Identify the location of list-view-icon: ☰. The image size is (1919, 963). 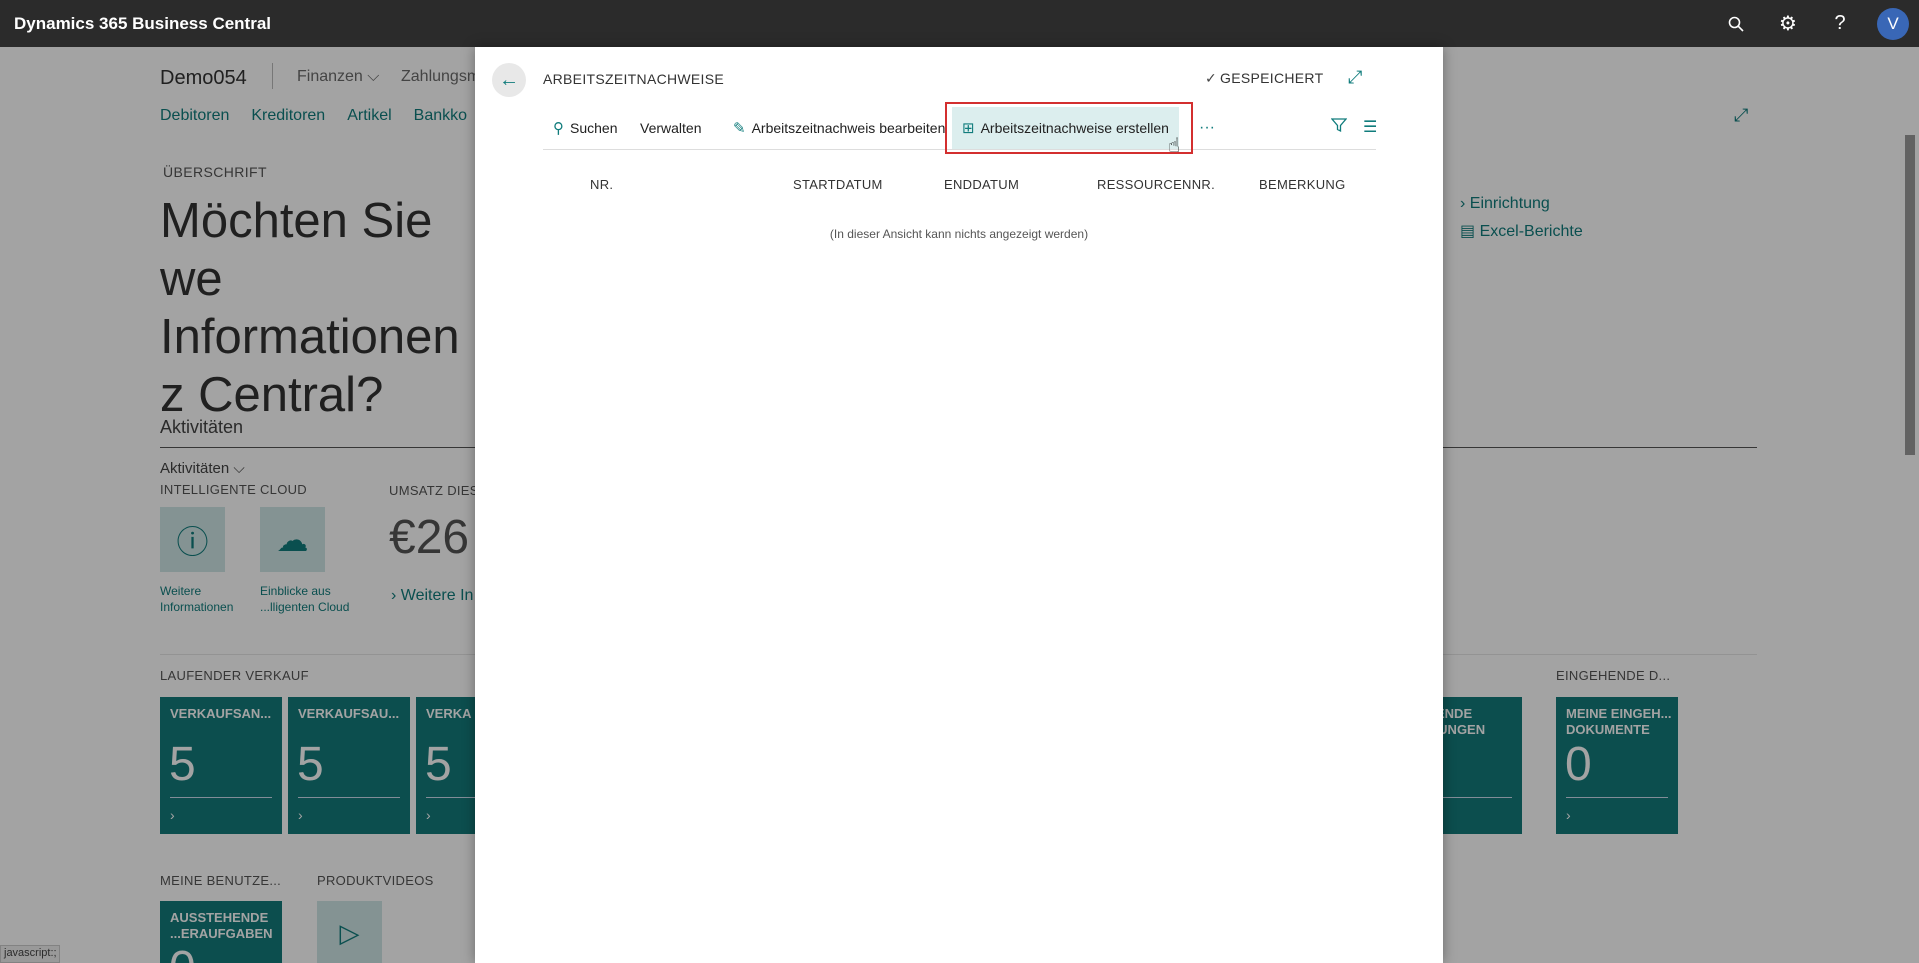
(1370, 127).